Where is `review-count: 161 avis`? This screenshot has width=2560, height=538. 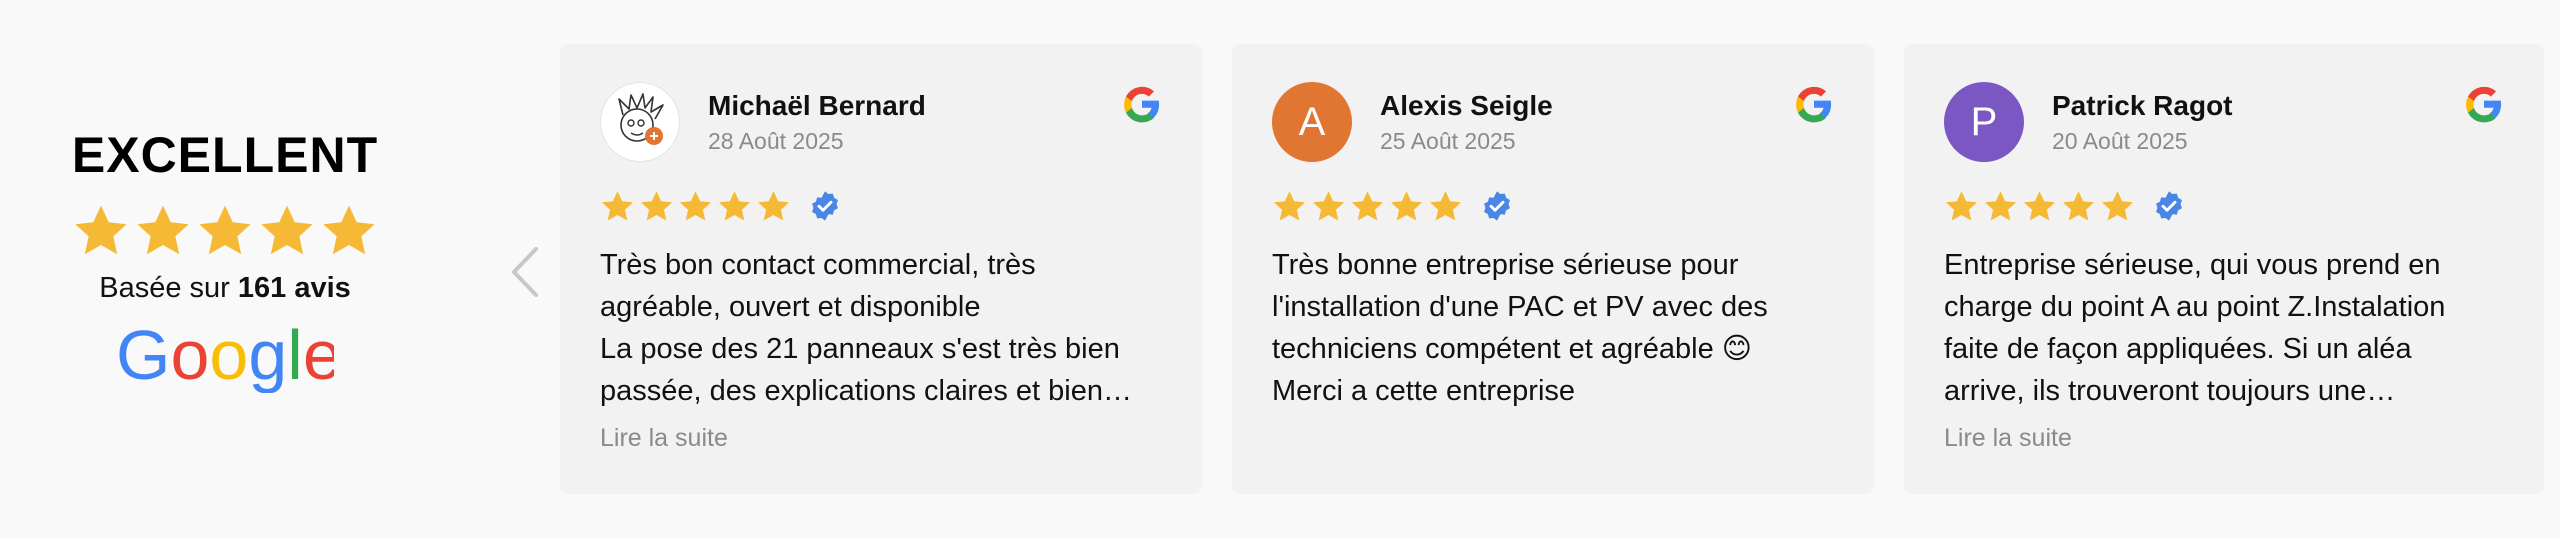 review-count: 161 avis is located at coordinates (294, 288).